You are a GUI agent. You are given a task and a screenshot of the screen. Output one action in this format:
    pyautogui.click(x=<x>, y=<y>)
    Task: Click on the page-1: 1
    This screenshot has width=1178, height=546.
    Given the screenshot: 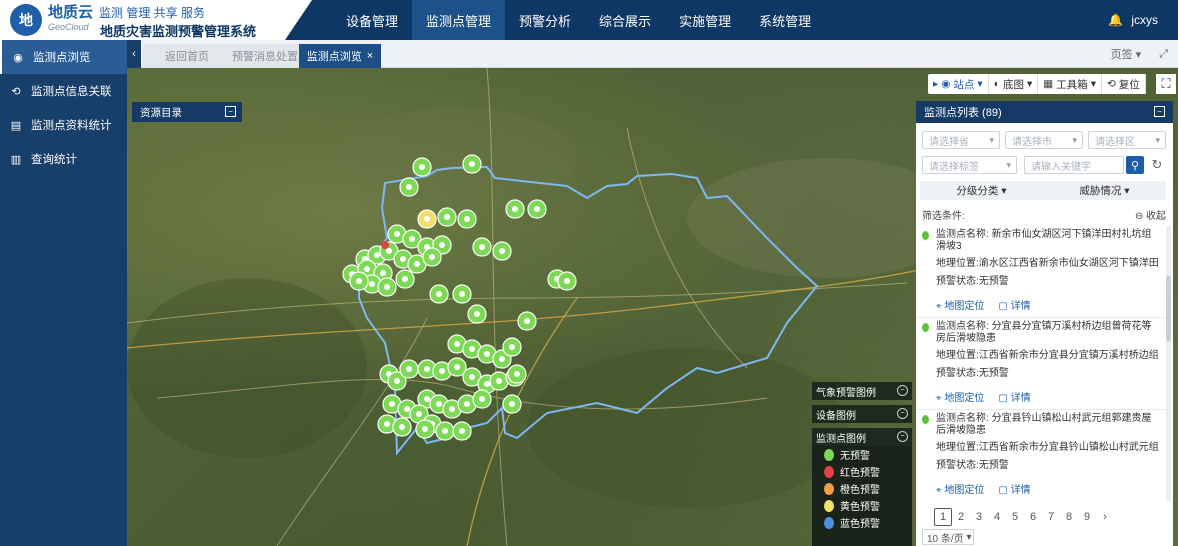 What is the action you would take?
    pyautogui.click(x=943, y=517)
    